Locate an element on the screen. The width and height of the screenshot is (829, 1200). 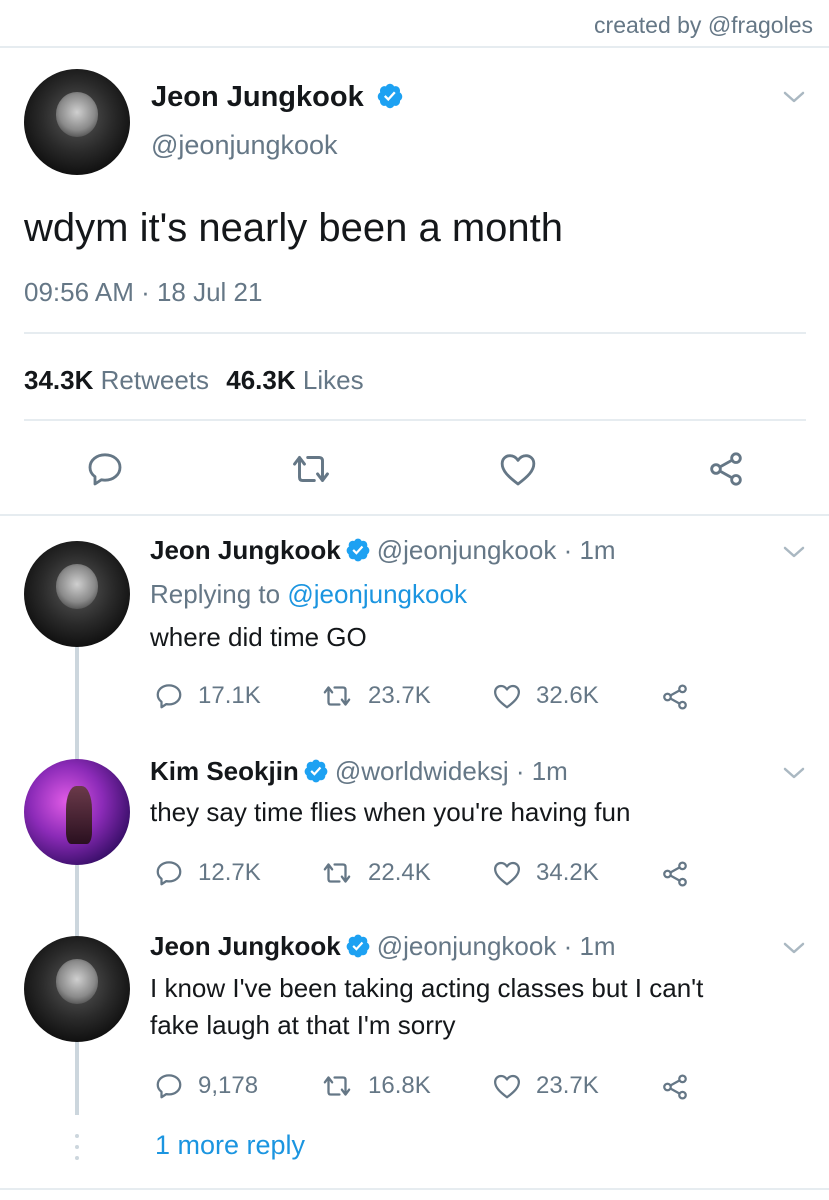
tweet-timestamp: 09:56 AM · 18 Jul 21 is located at coordinates (143, 292).